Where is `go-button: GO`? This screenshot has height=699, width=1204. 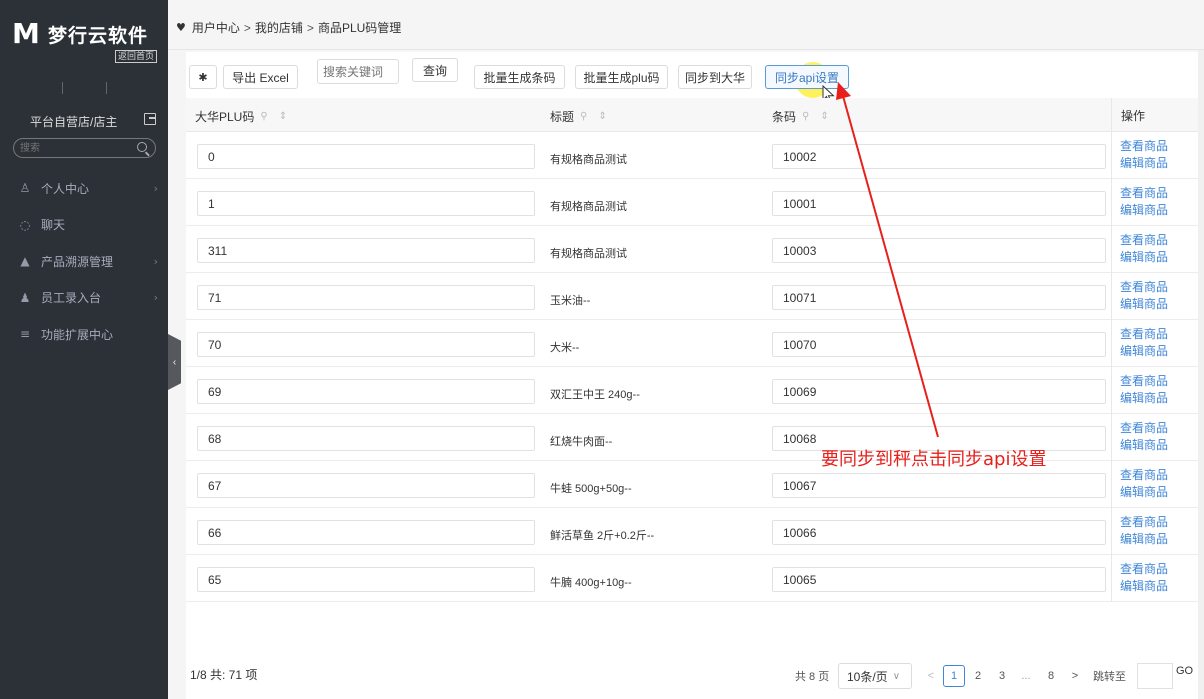
go-button: GO is located at coordinates (1184, 671).